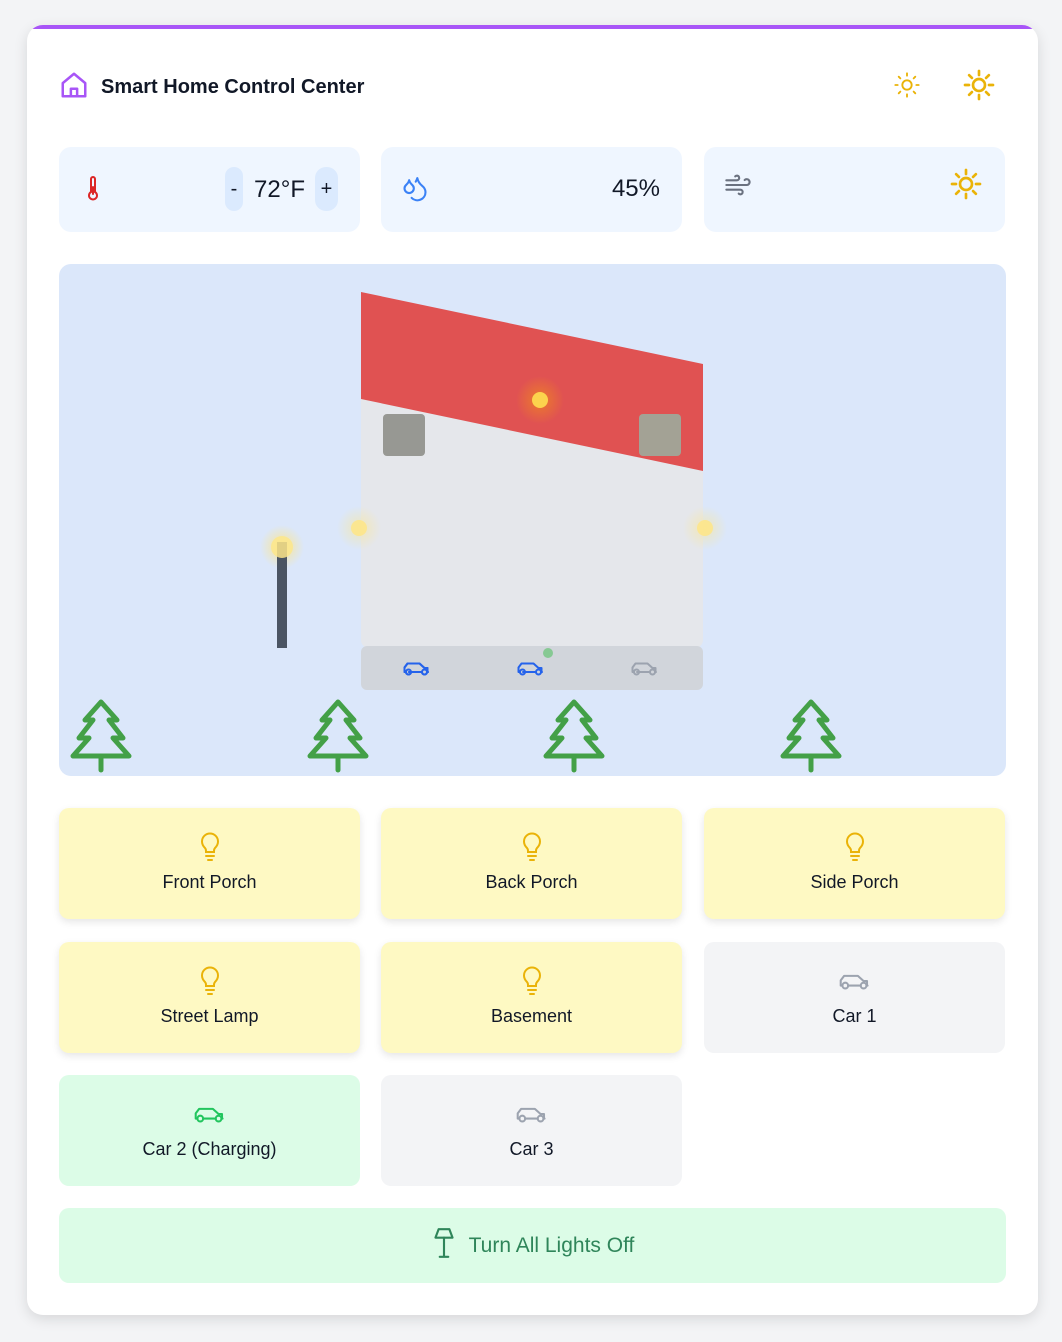  I want to click on basement-button: Basement, so click(531, 997).